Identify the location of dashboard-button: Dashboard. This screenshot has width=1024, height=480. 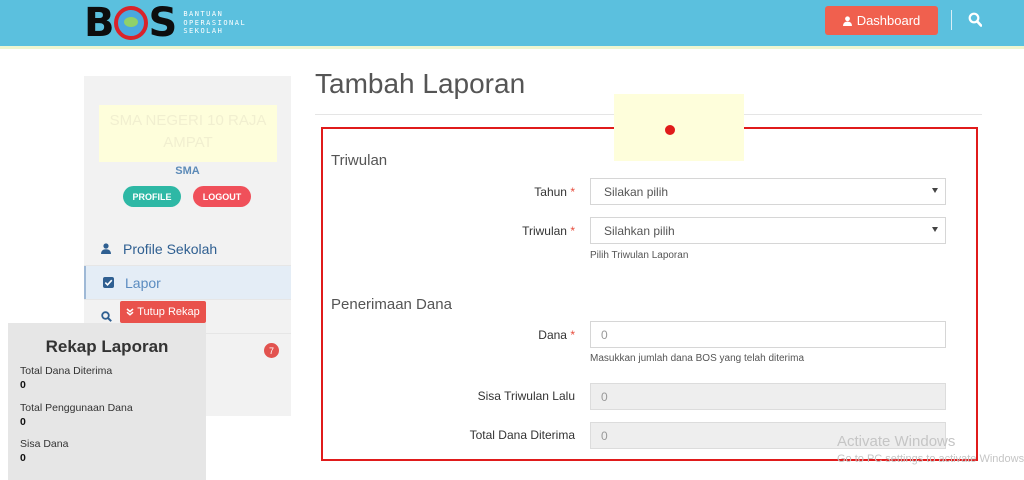
(881, 20).